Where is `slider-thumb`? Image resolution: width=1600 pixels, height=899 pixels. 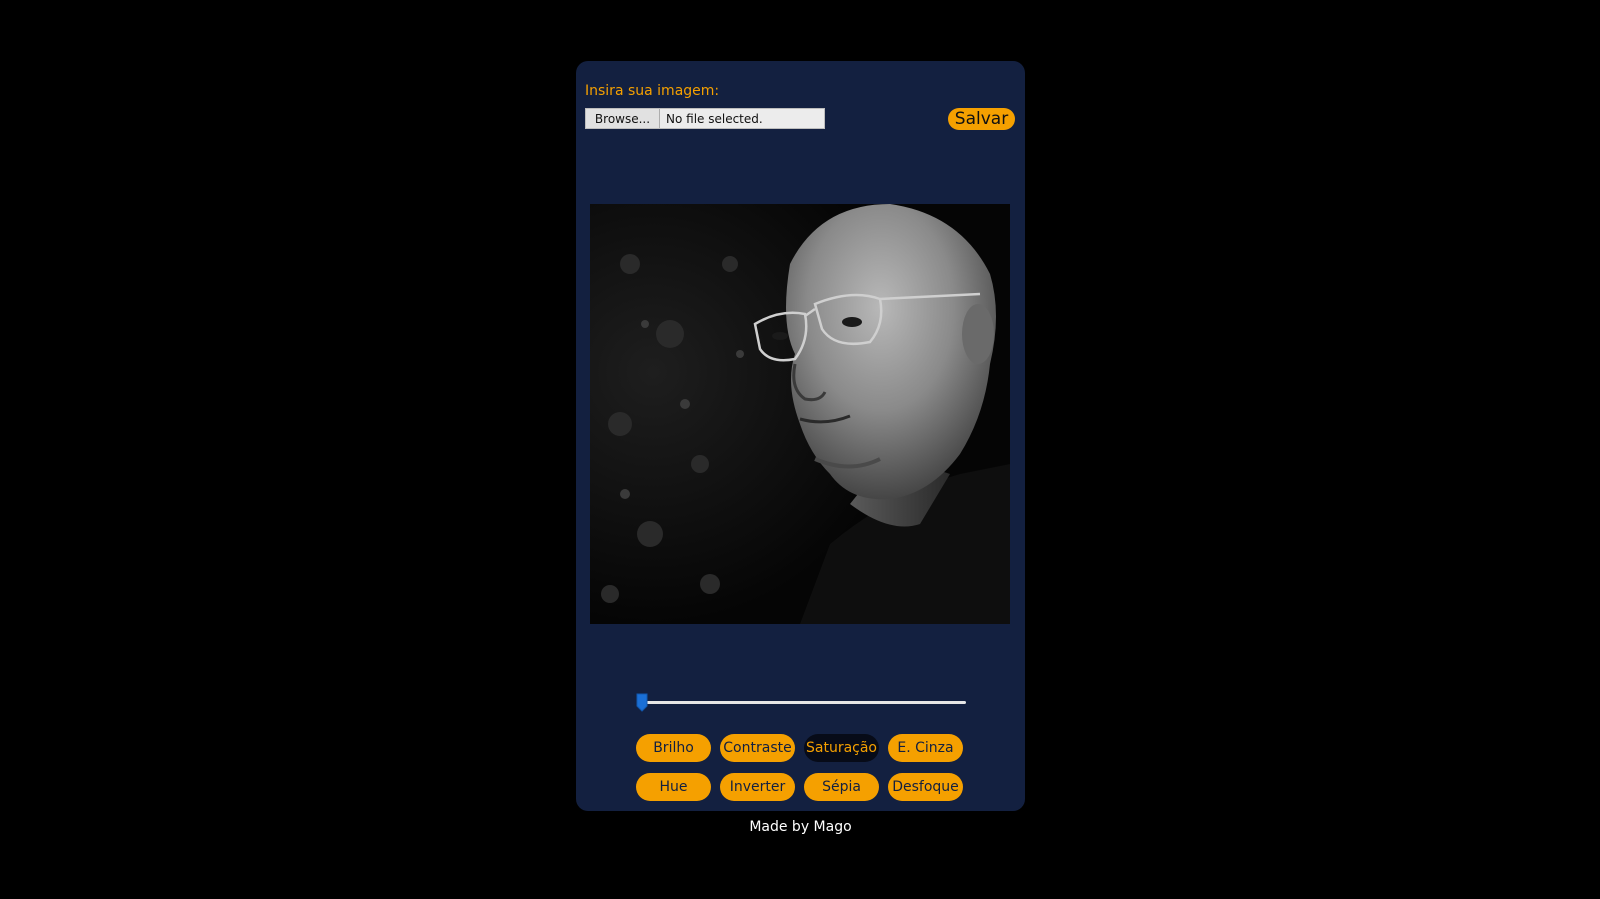 slider-thumb is located at coordinates (642, 702).